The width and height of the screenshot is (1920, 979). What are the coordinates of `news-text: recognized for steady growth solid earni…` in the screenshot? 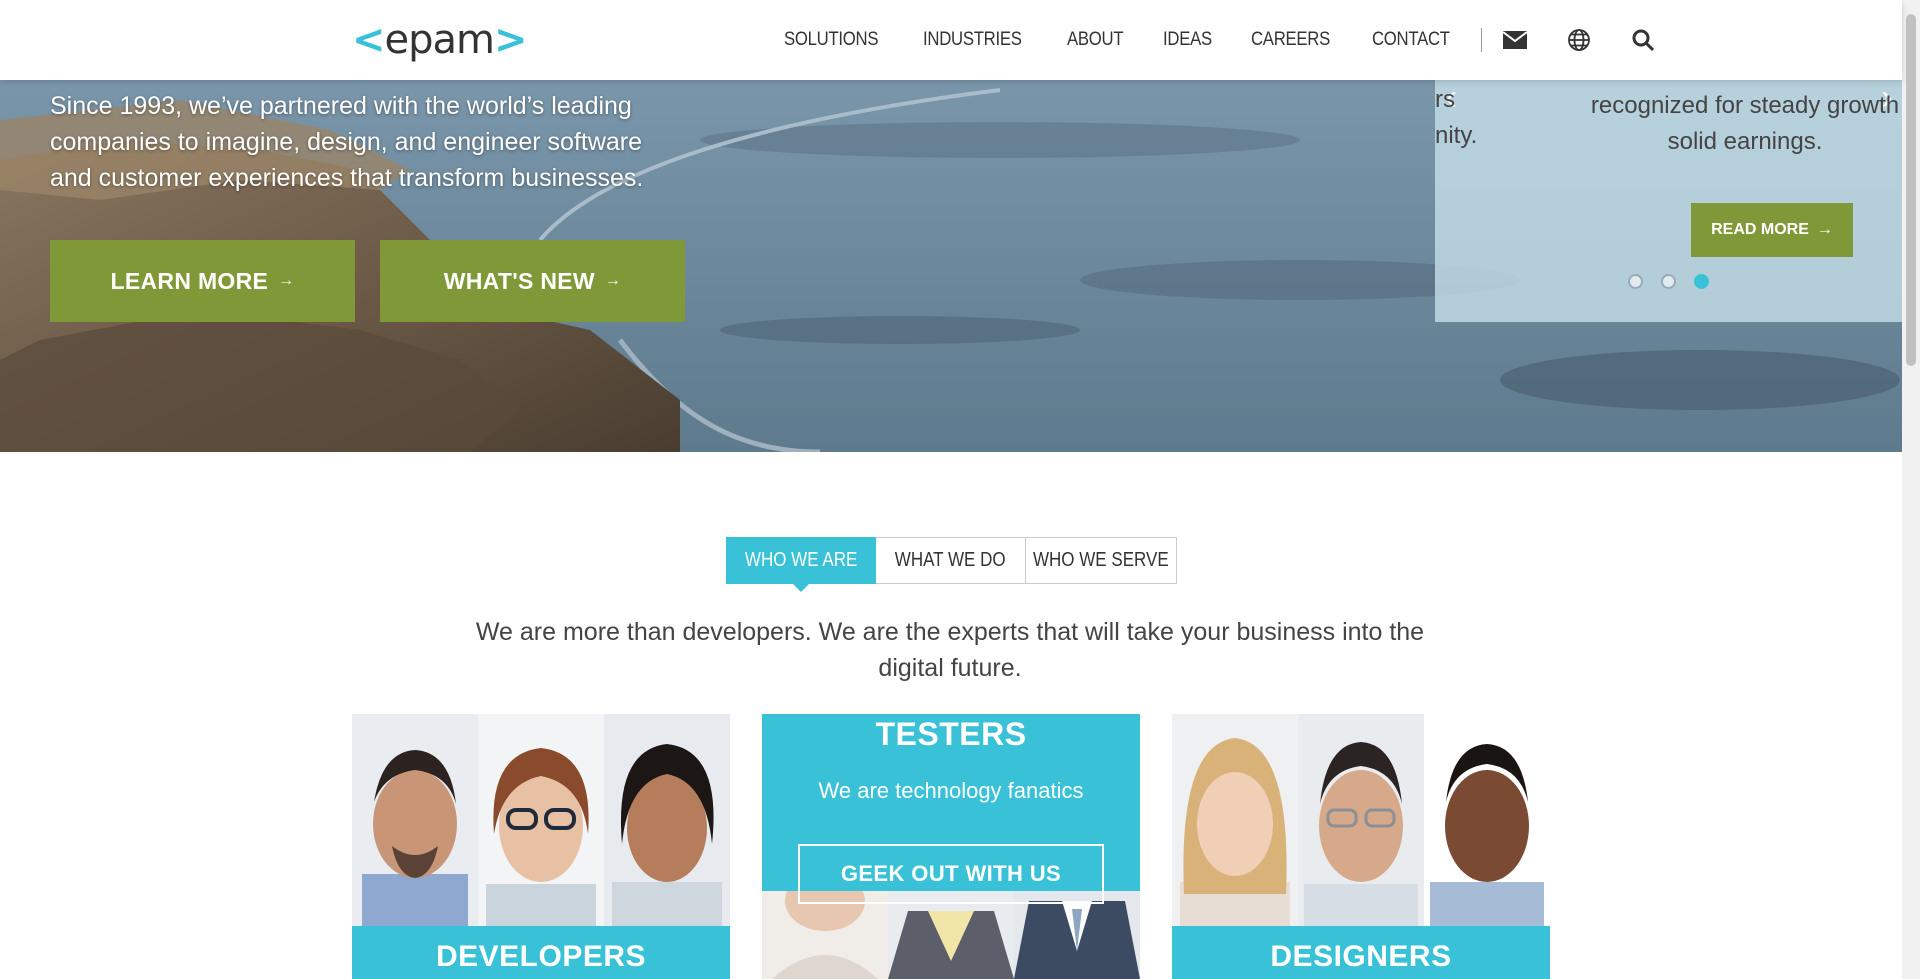 It's located at (1743, 124).